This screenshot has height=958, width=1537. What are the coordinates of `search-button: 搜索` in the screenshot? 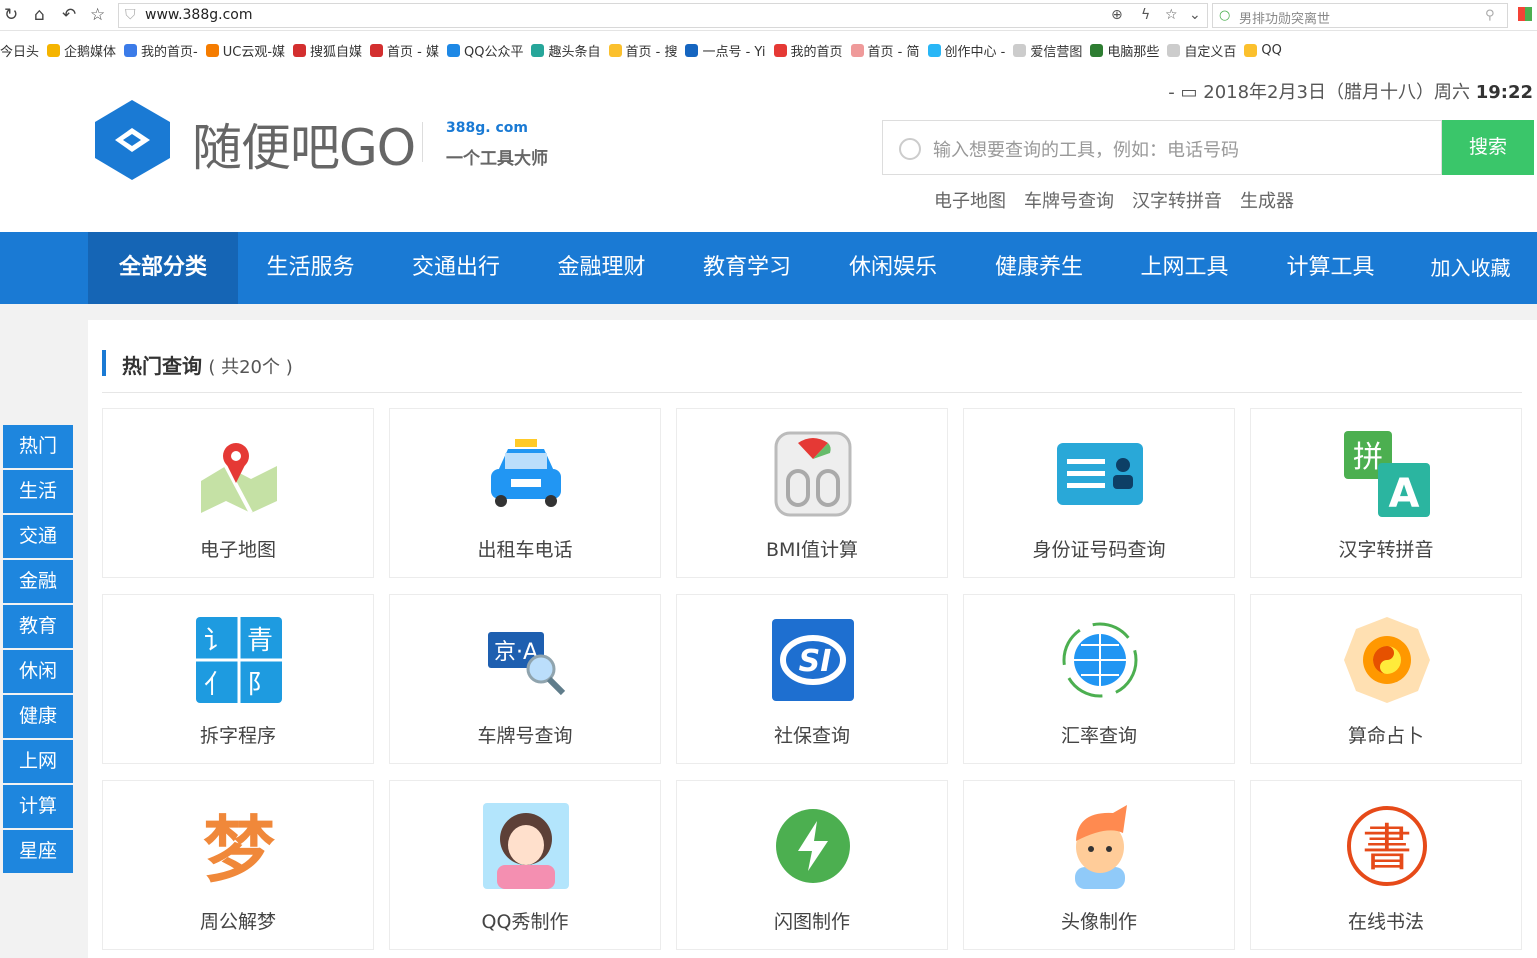 It's located at (1488, 147).